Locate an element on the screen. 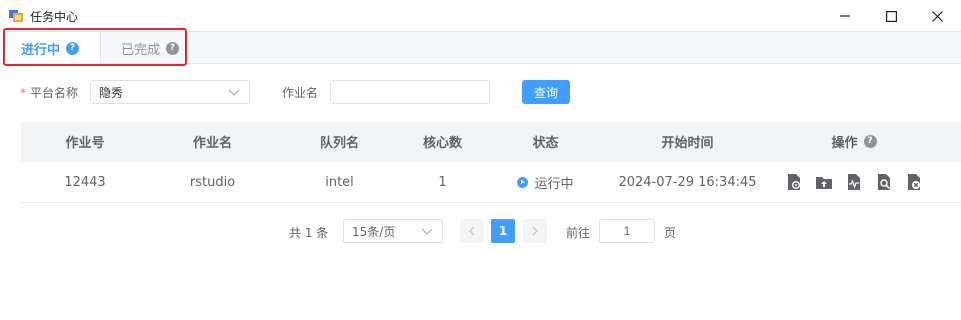 Image resolution: width=961 pixels, height=320 pixels. cancel-doc-icon is located at coordinates (914, 182).